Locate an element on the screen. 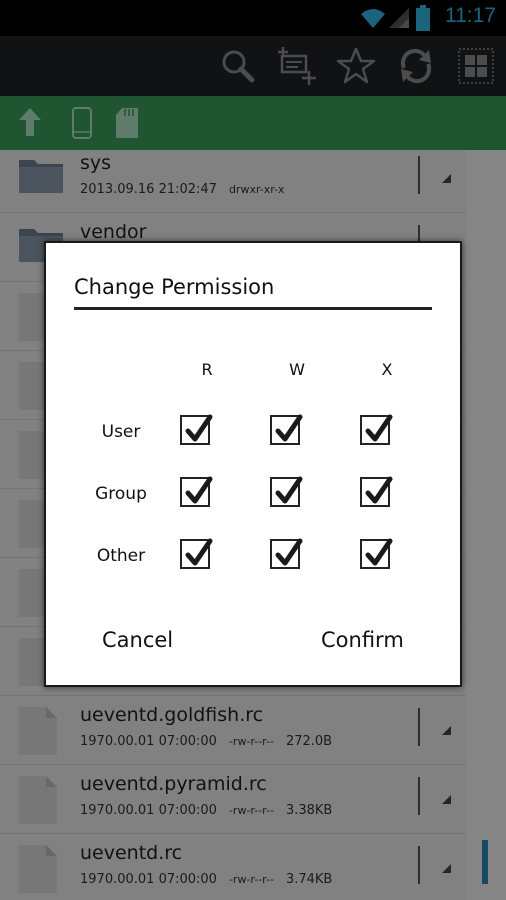 The height and width of the screenshot is (900, 506). checkbox-other-r is located at coordinates (196, 553).